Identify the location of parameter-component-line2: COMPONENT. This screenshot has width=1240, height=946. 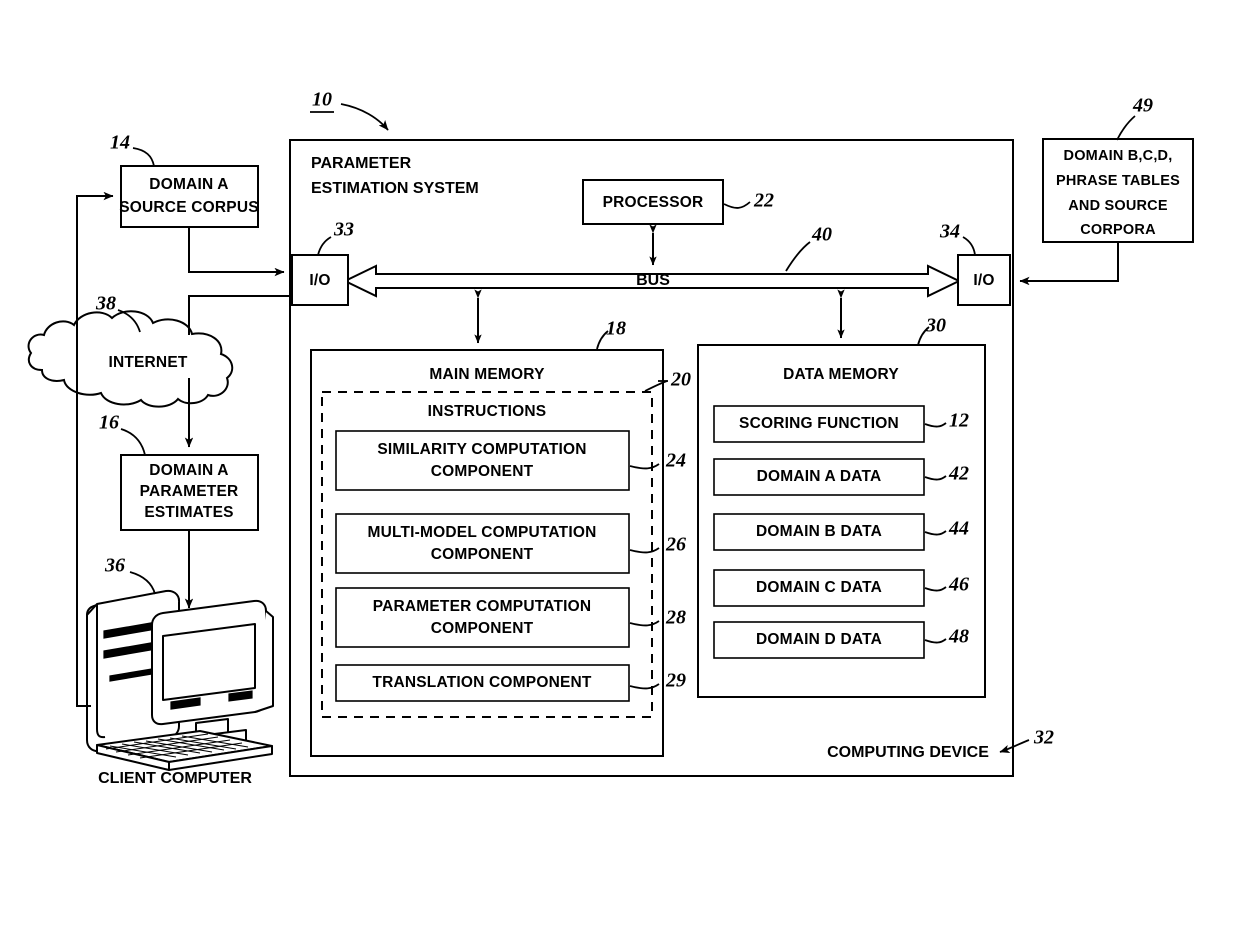
(482, 628).